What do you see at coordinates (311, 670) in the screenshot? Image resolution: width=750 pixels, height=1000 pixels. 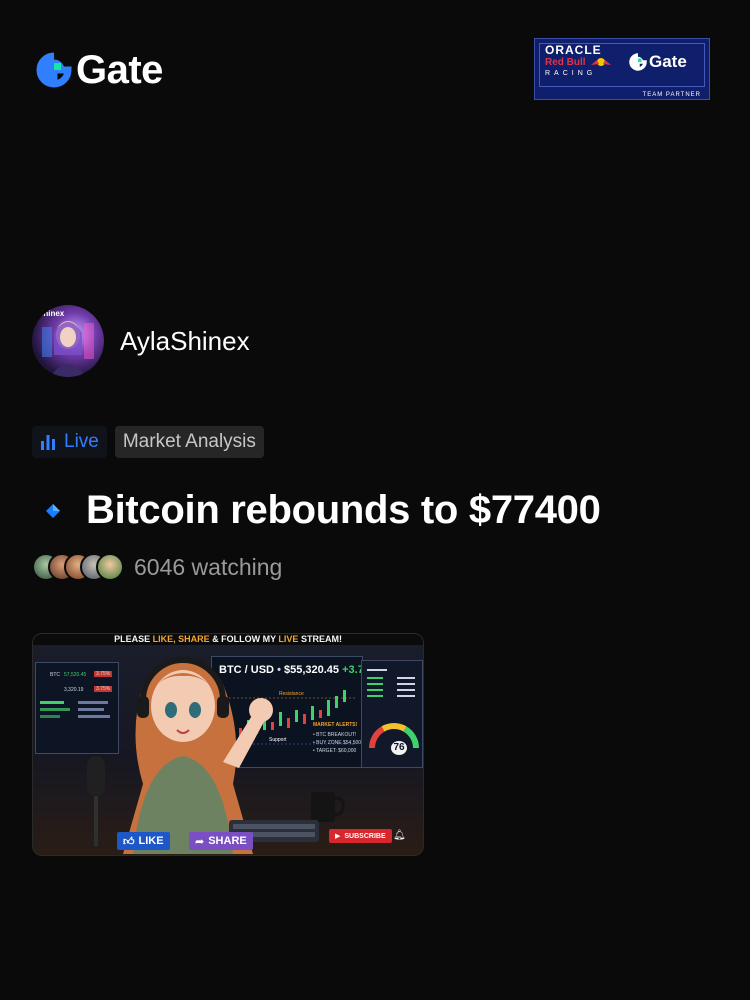 I see `pair-price: $55,320.45` at bounding box center [311, 670].